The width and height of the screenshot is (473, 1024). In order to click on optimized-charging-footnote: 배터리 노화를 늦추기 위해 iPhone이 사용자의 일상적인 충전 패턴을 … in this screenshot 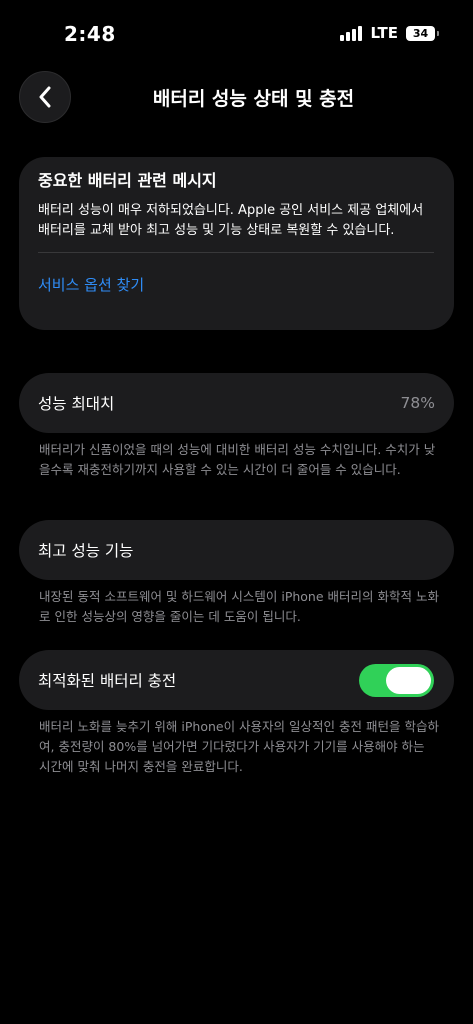, I will do `click(239, 746)`.